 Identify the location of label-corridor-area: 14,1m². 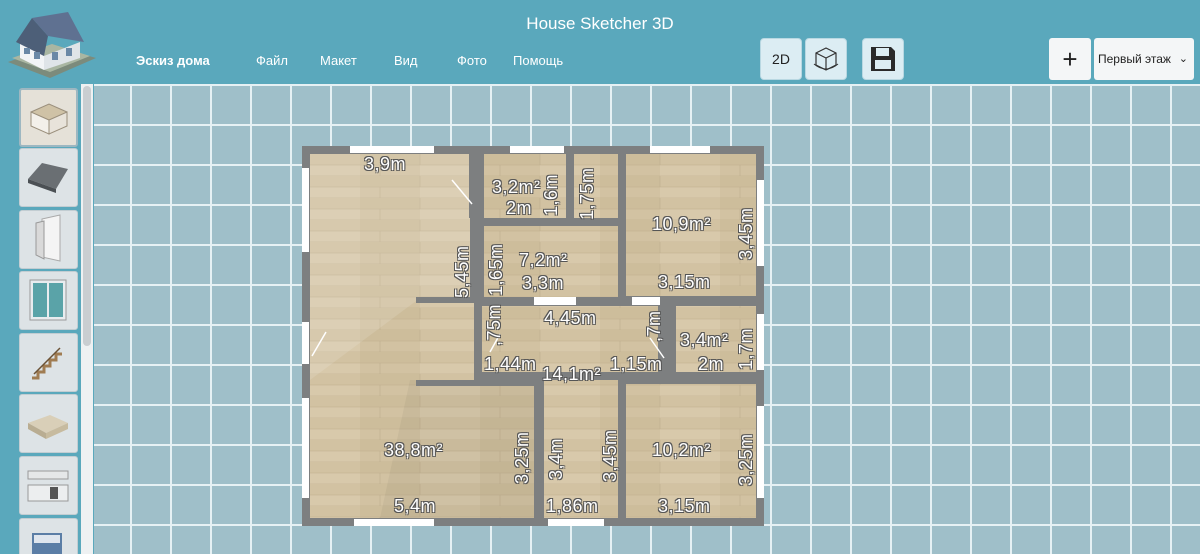
(572, 374).